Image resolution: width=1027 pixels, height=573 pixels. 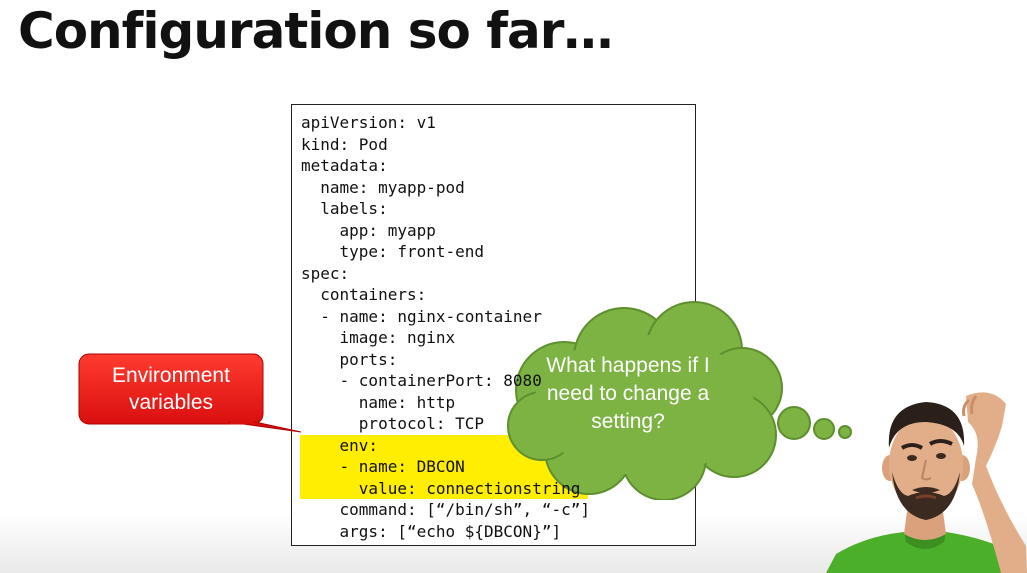 I want to click on code-line-text: labels:, so click(x=344, y=208).